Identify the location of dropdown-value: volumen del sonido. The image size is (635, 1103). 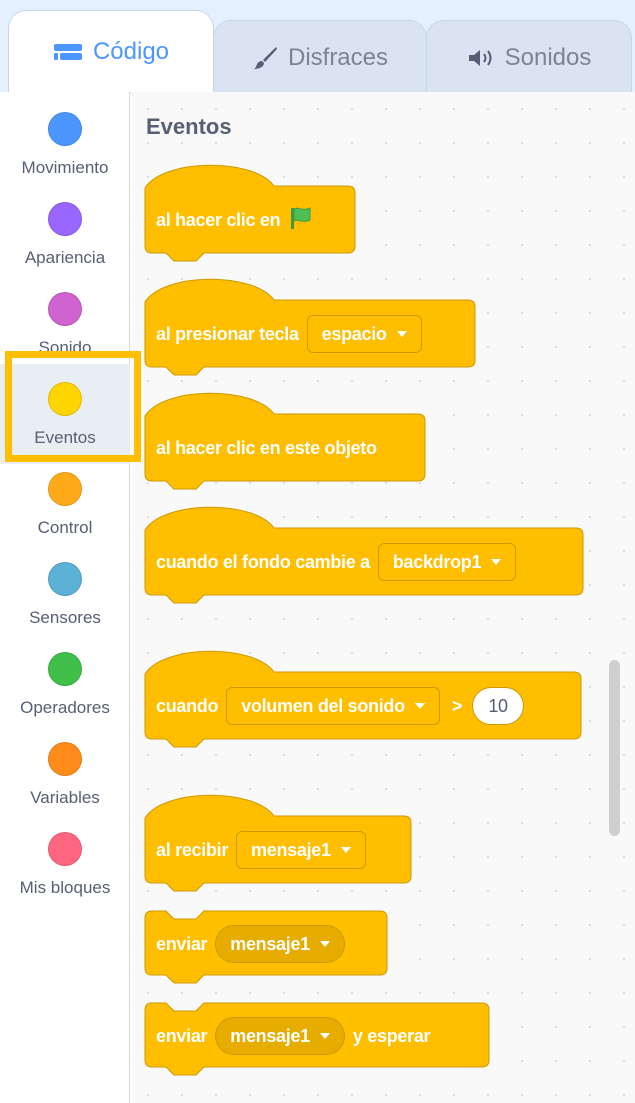
(323, 705).